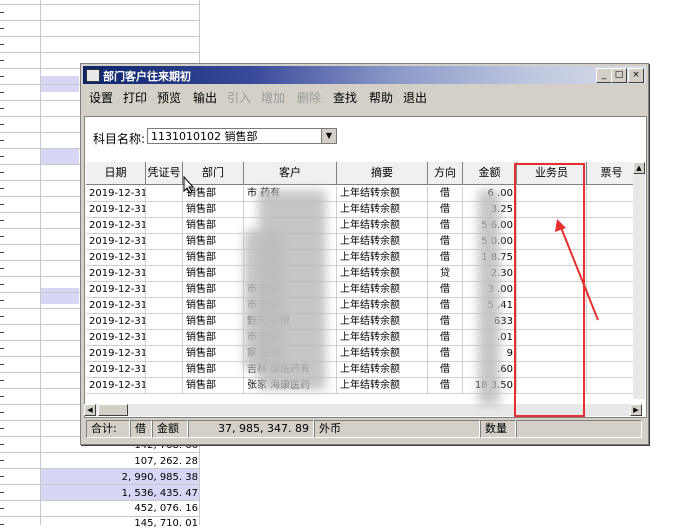 The width and height of the screenshot is (674, 529). I want to click on annotation-arrow-icon, so click(577, 270).